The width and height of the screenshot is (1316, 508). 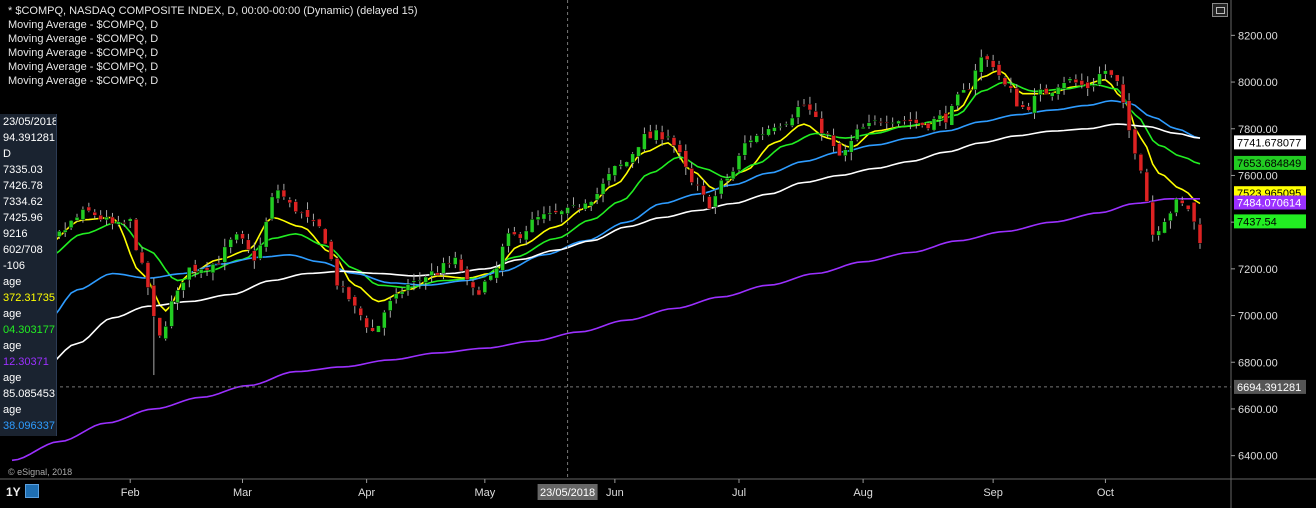 I want to click on crosshair-date-label: 23/05/2018, so click(x=567, y=493).